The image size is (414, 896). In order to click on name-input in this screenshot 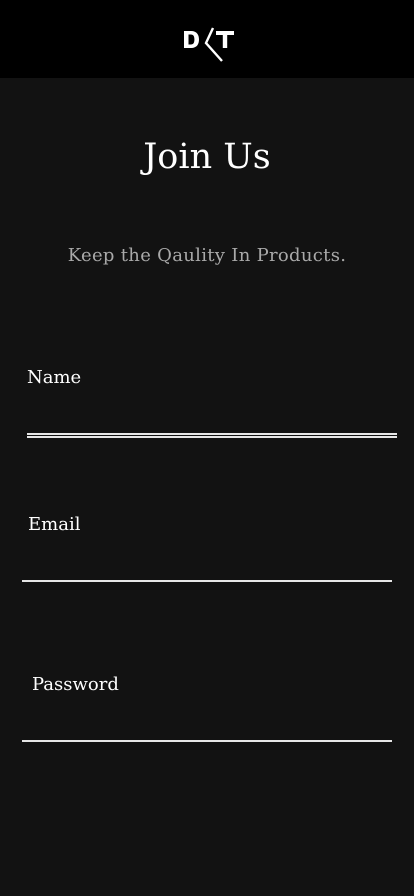, I will do `click(212, 415)`.